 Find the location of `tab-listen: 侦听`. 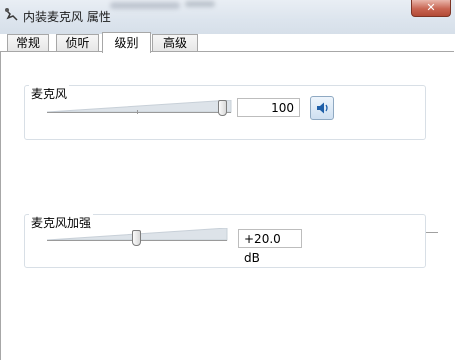

tab-listen: 侦听 is located at coordinates (77, 43).